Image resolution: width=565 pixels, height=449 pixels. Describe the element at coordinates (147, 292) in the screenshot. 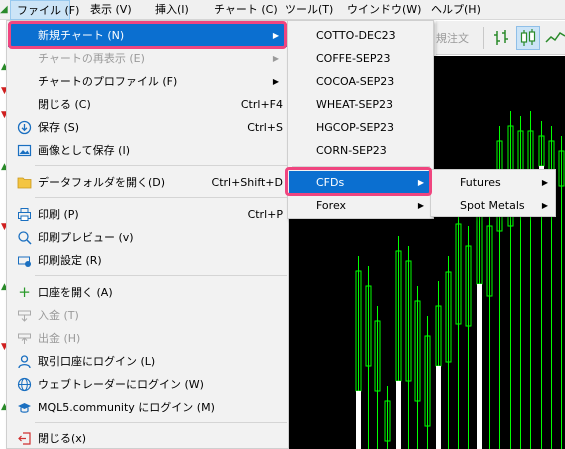

I see `menu-item-open-account: + 口座を開く (A)` at that location.